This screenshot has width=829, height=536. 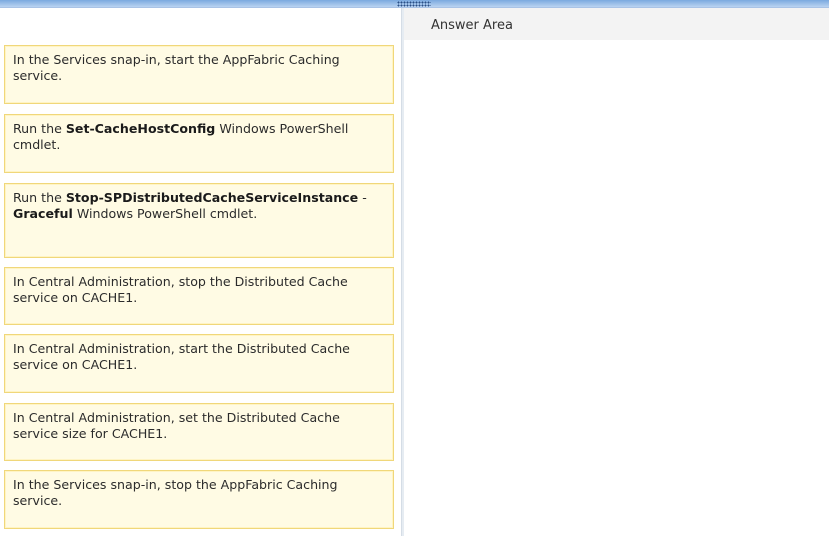 I want to click on source-pane-header, so click(x=200, y=24).